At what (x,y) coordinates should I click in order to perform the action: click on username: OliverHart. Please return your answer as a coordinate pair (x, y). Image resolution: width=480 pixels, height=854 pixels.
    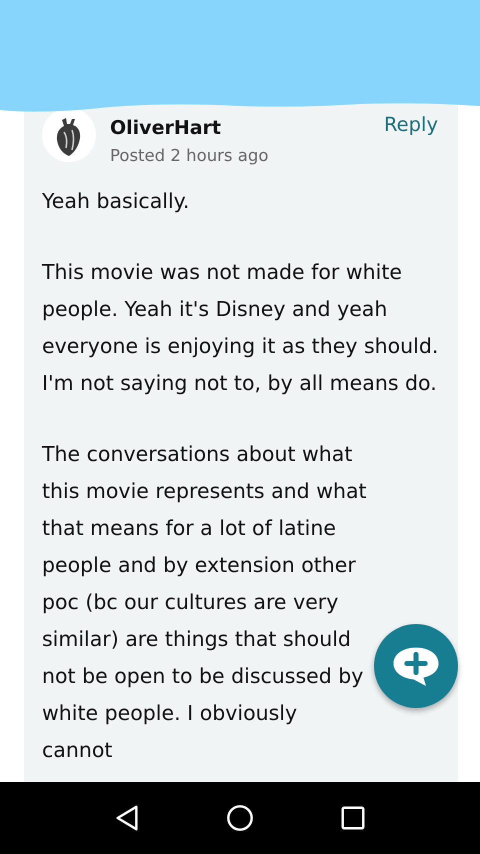
    Looking at the image, I should click on (247, 128).